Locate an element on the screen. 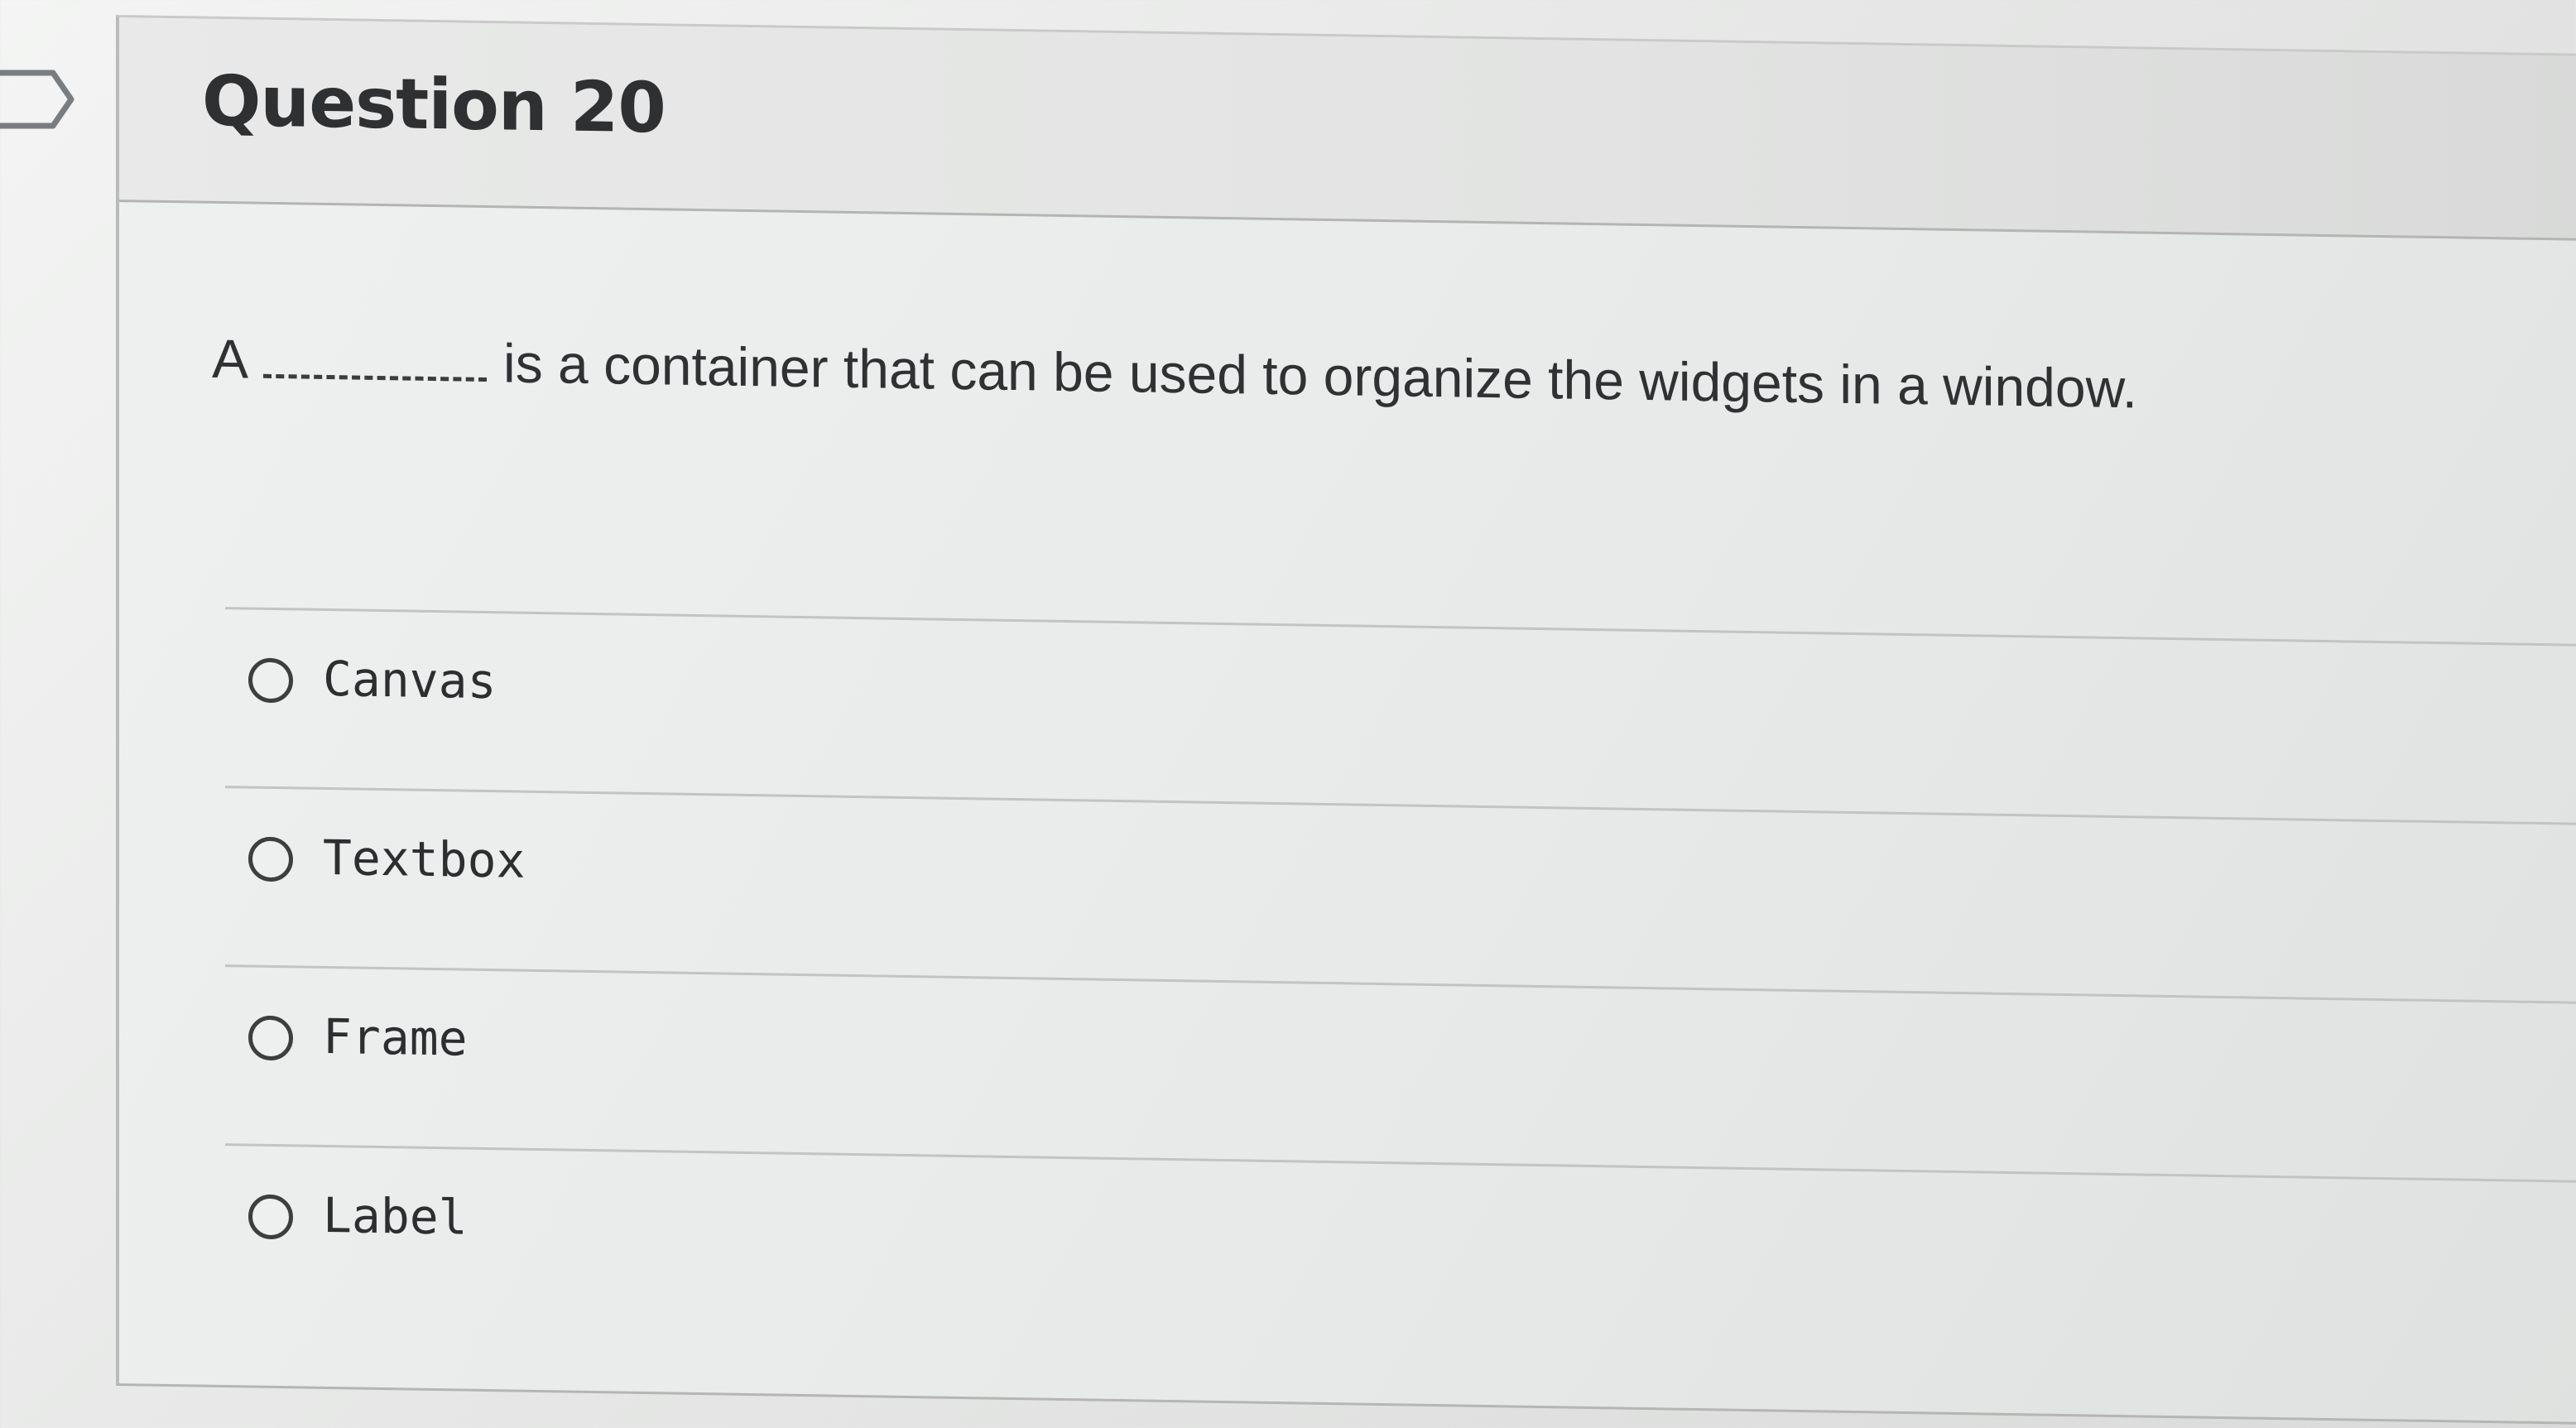  bookmark-flag-icon is located at coordinates (38, 99).